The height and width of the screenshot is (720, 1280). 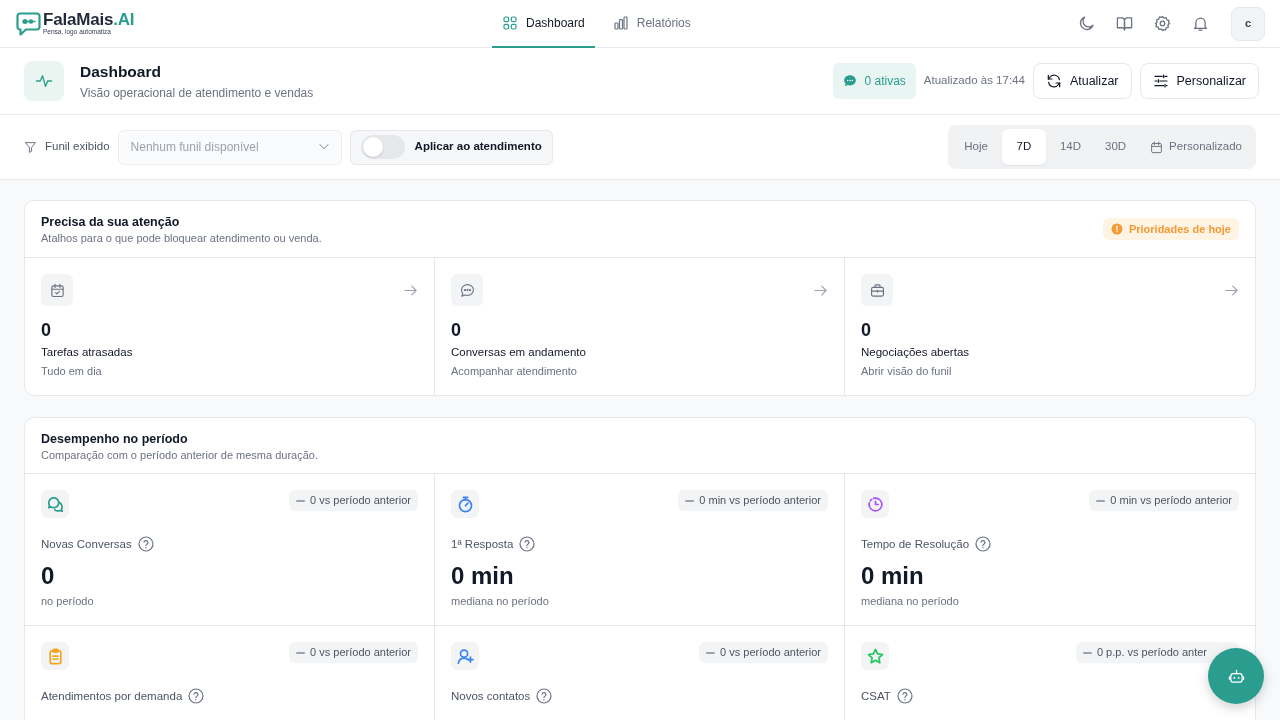 I want to click on period-tab: 30D, so click(x=1116, y=147).